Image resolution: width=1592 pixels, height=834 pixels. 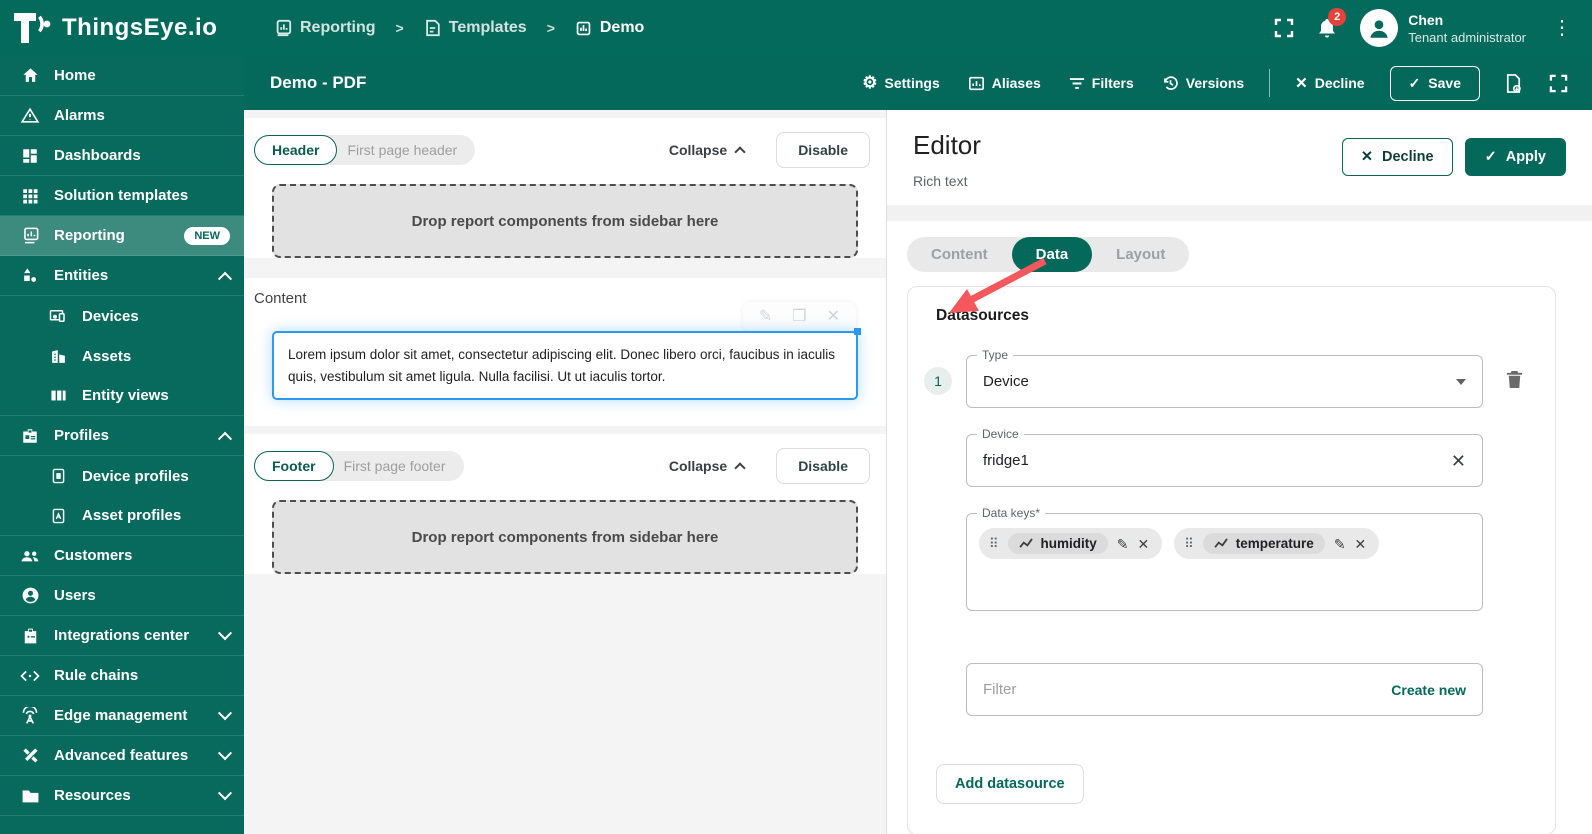 I want to click on footer-chip-hint: First page footer, so click(x=394, y=466).